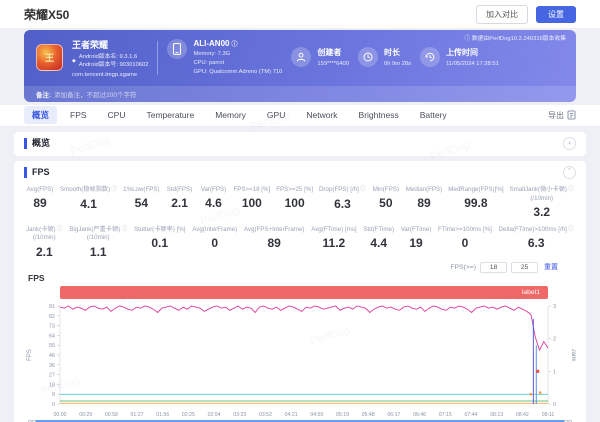  Describe the element at coordinates (74, 61) in the screenshot. I see `android-icon: ◆` at that location.